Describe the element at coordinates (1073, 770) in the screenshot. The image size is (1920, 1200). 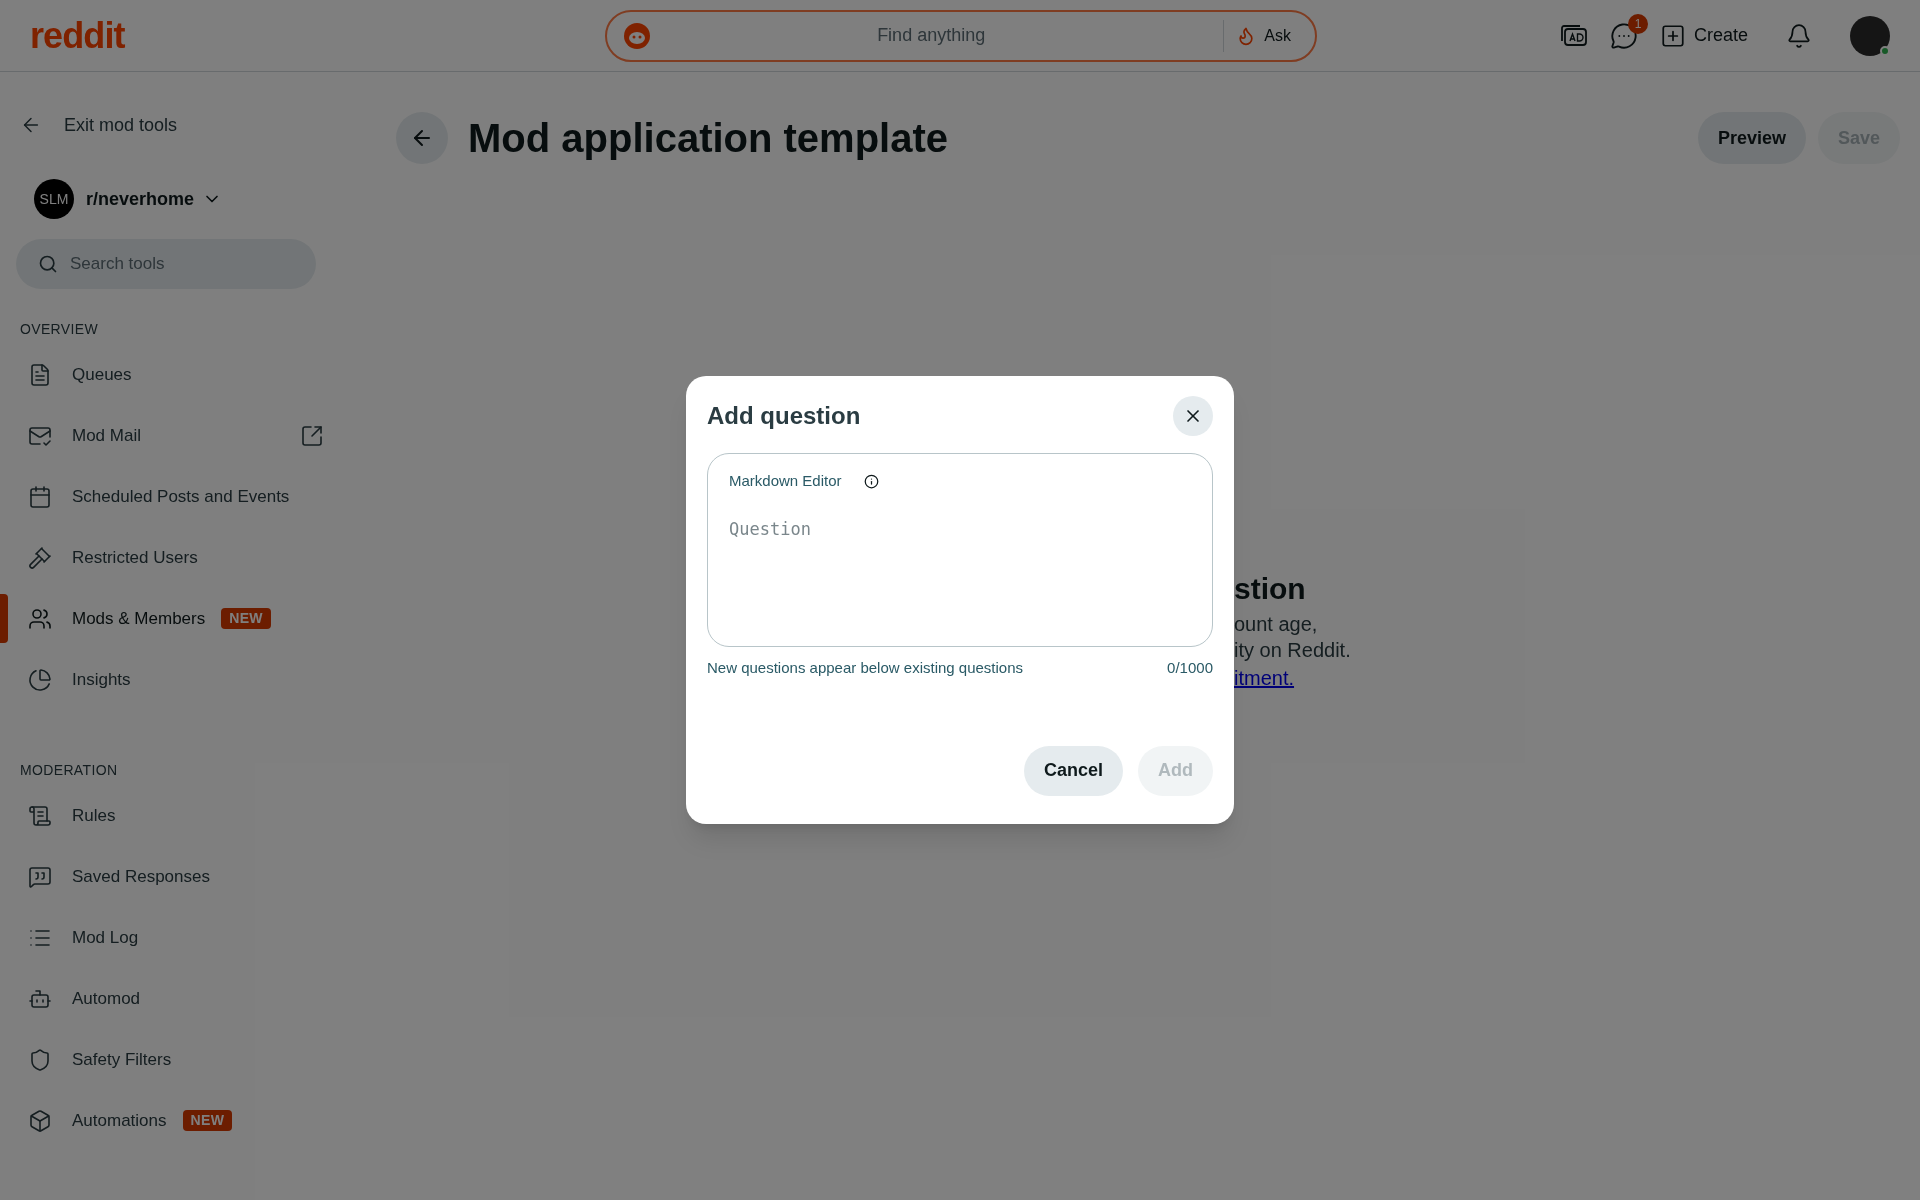
I see `cancel-button: Cancel` at that location.